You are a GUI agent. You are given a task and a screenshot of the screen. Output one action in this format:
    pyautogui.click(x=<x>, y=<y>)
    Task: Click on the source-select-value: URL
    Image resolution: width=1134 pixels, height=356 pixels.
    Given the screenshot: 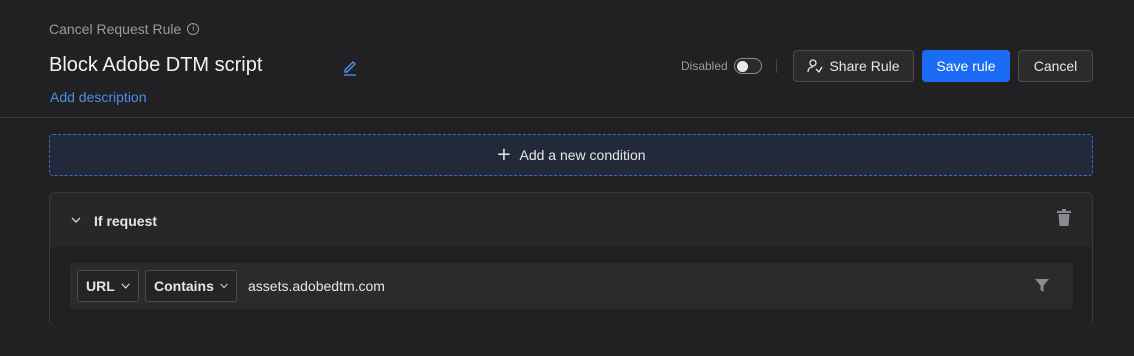 What is the action you would take?
    pyautogui.click(x=100, y=286)
    